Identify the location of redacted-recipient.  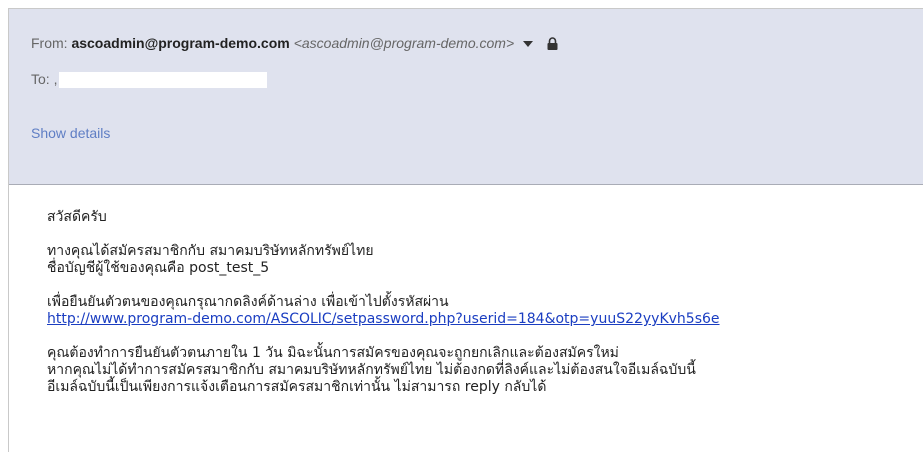
(163, 80).